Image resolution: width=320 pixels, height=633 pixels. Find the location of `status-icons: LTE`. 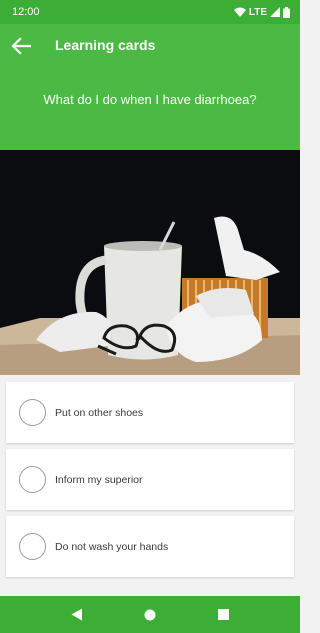

status-icons: LTE is located at coordinates (261, 12).